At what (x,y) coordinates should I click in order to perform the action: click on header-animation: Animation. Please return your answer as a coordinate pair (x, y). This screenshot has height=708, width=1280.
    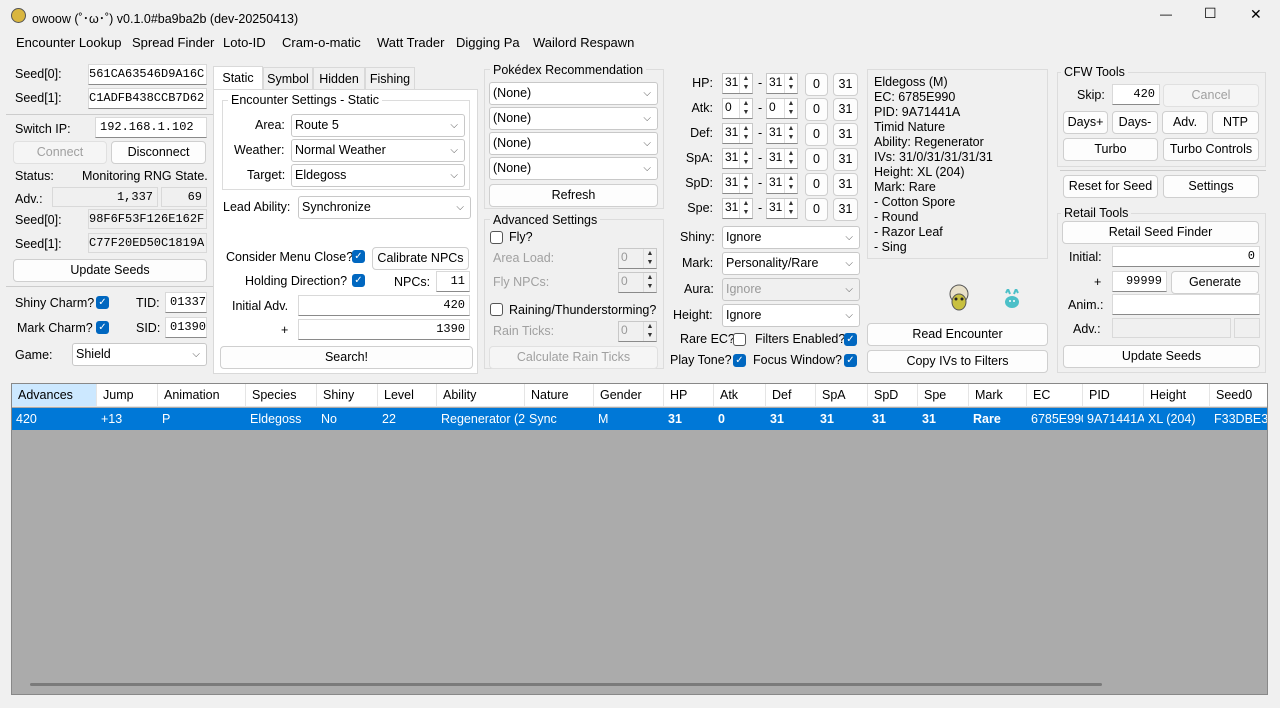
    Looking at the image, I should click on (202, 395).